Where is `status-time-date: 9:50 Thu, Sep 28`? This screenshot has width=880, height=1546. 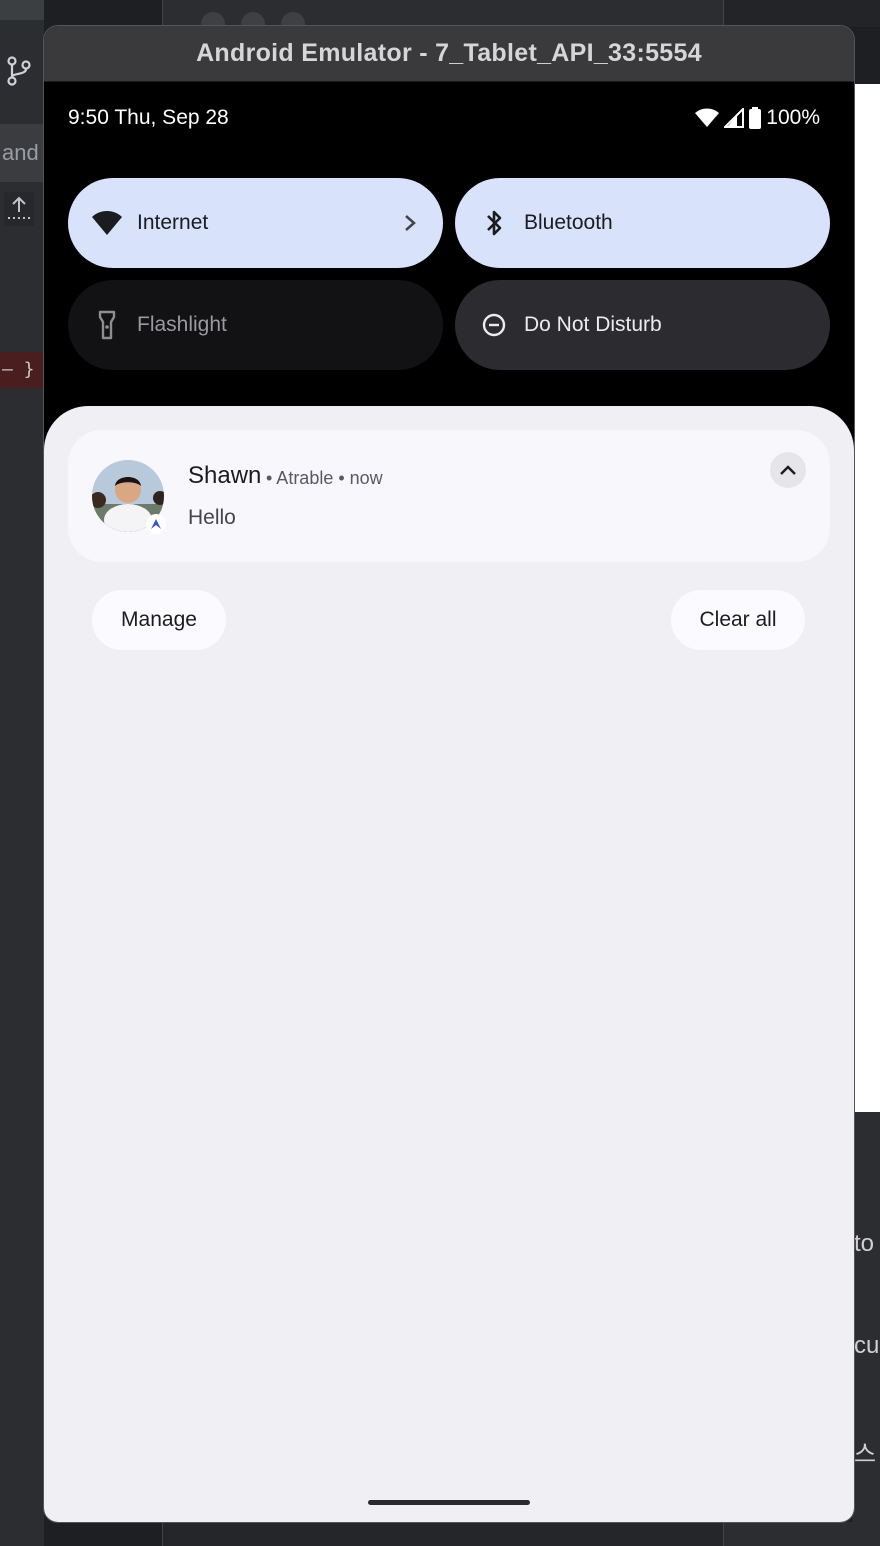
status-time-date: 9:50 Thu, Sep 28 is located at coordinates (148, 117).